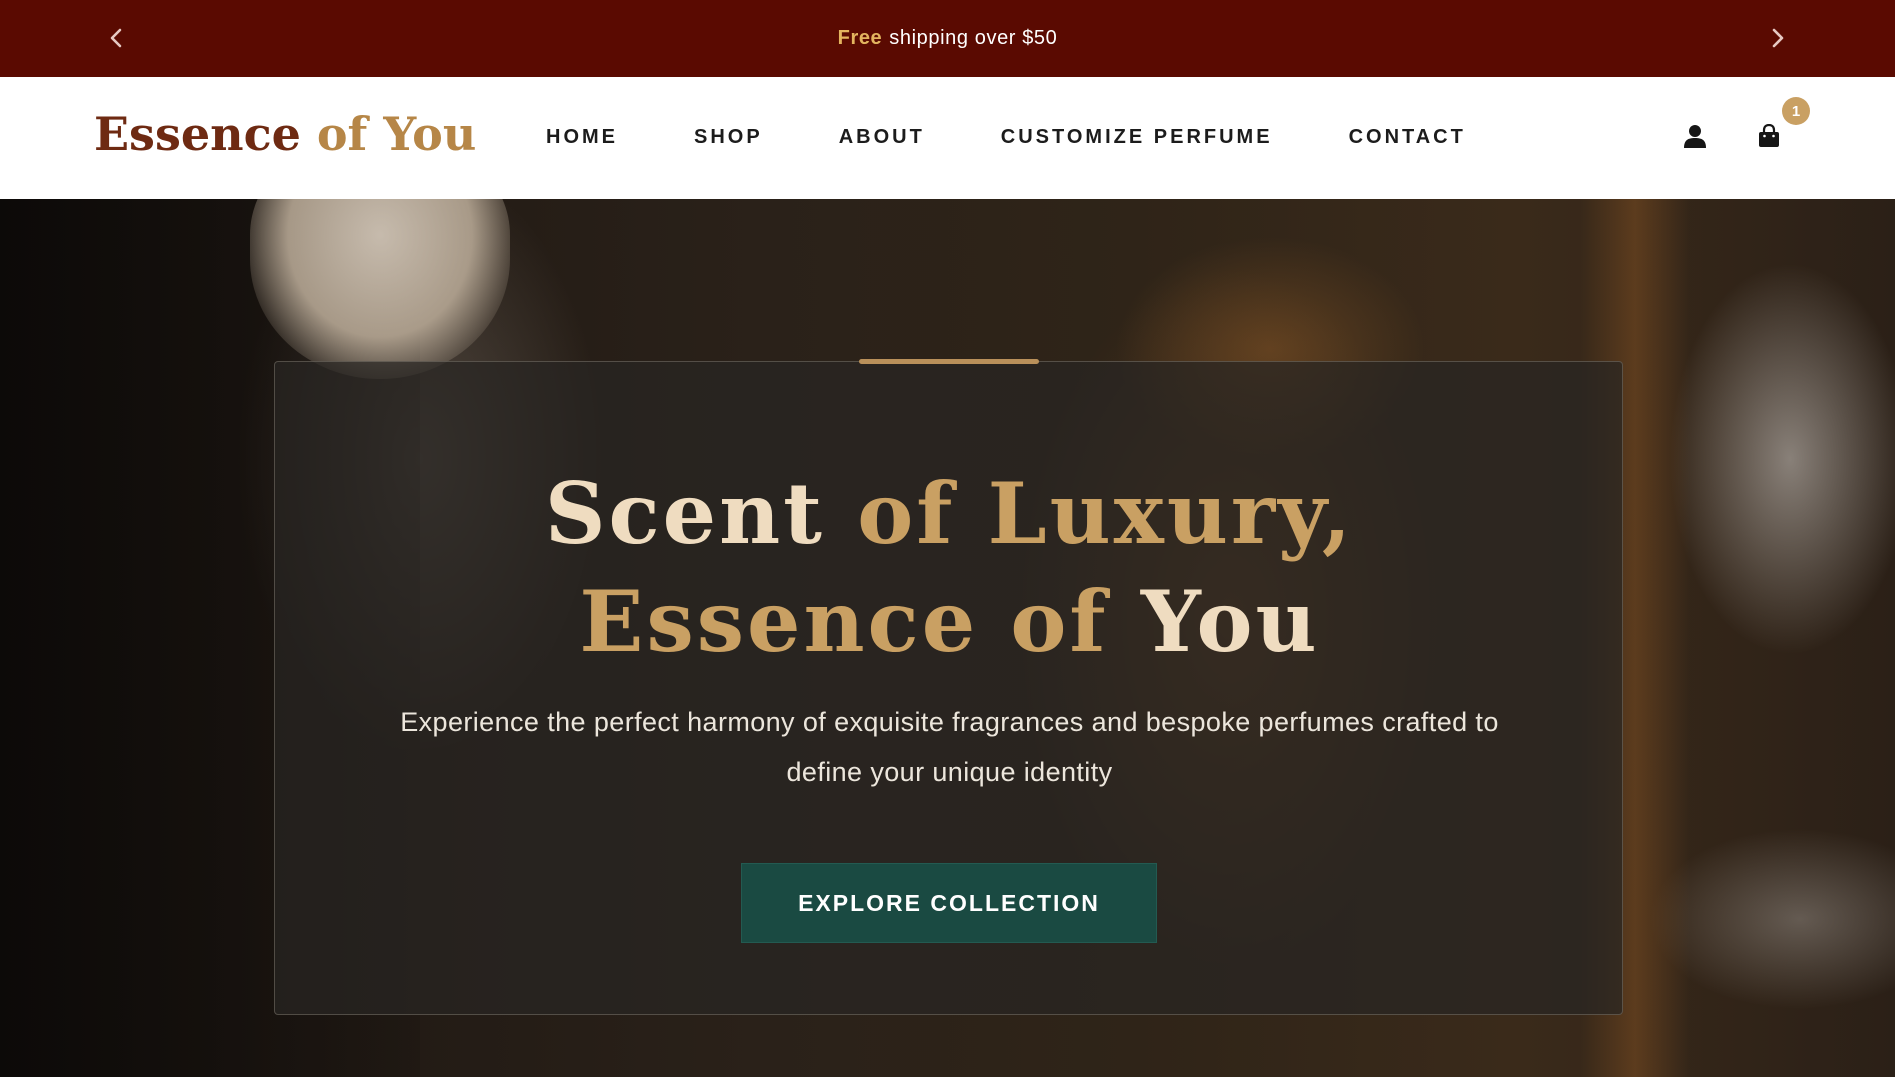  What do you see at coordinates (1137, 137) in the screenshot?
I see `nav-customize-perfume: CUSTOMIZE PERFUME` at bounding box center [1137, 137].